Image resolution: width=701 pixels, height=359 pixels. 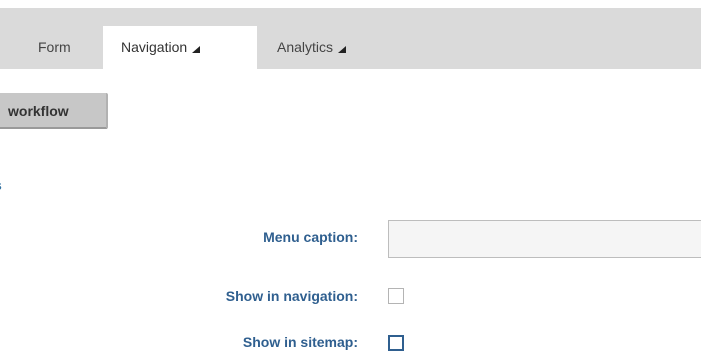 What do you see at coordinates (1, 185) in the screenshot?
I see `section-heading: s` at bounding box center [1, 185].